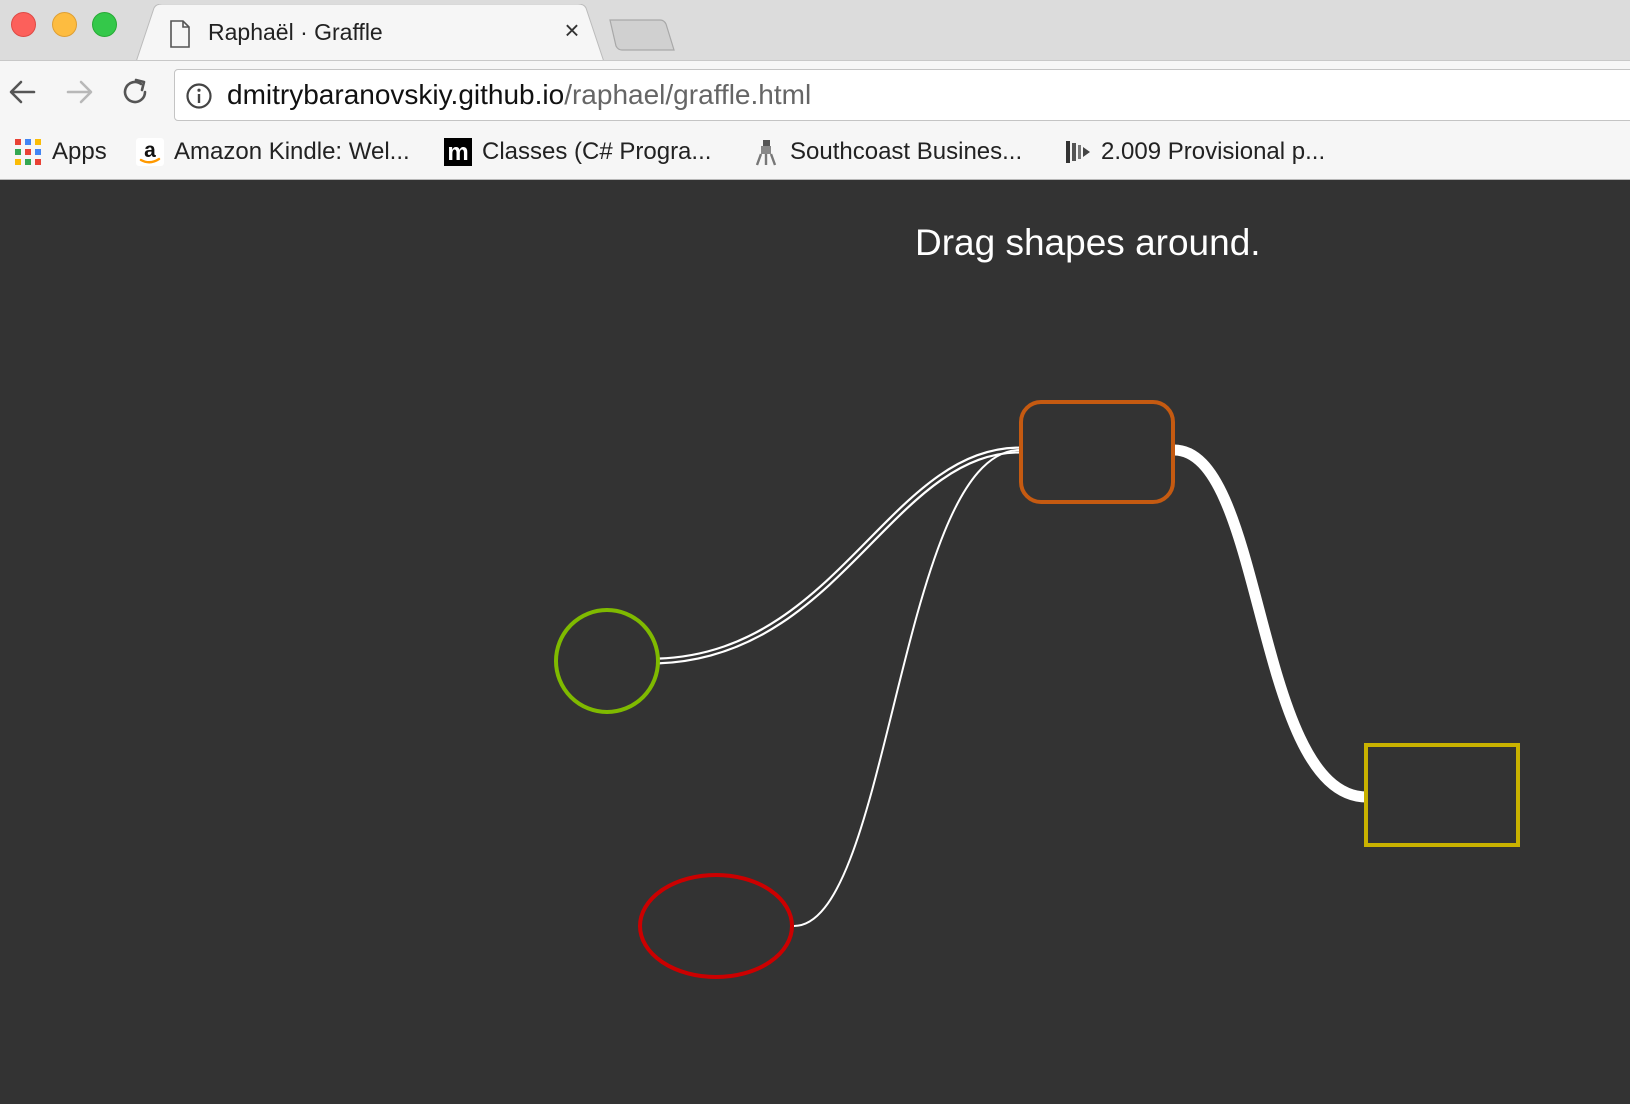  I want to click on forward-arrow-icon, so click(79, 92).